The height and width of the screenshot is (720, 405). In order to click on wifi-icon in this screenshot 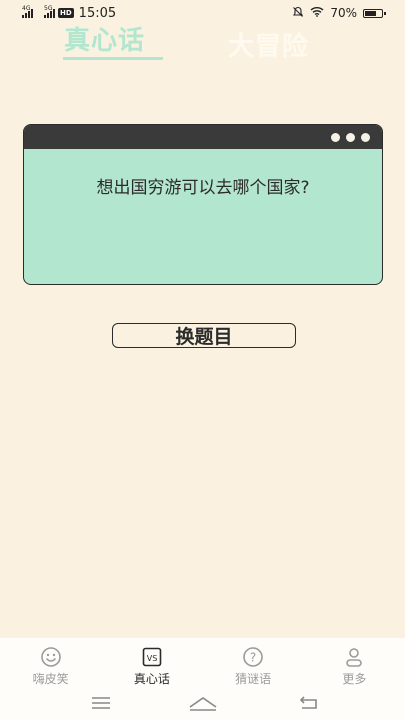, I will do `click(317, 13)`.